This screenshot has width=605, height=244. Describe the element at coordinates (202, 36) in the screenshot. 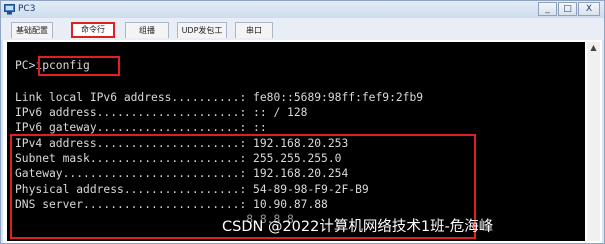

I see `tab-udp-tool: UDP发包工具` at that location.